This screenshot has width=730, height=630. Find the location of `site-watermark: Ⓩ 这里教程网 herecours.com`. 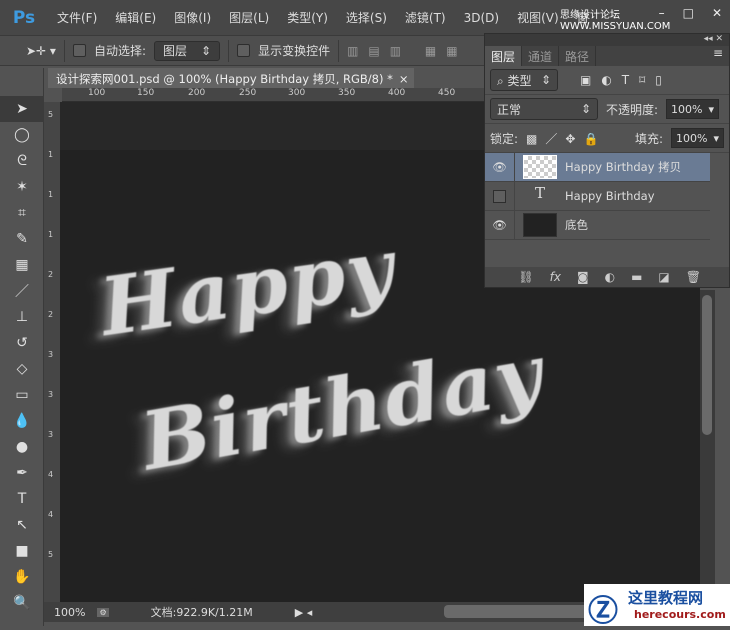

site-watermark: Ⓩ 这里教程网 herecours.com is located at coordinates (657, 606).